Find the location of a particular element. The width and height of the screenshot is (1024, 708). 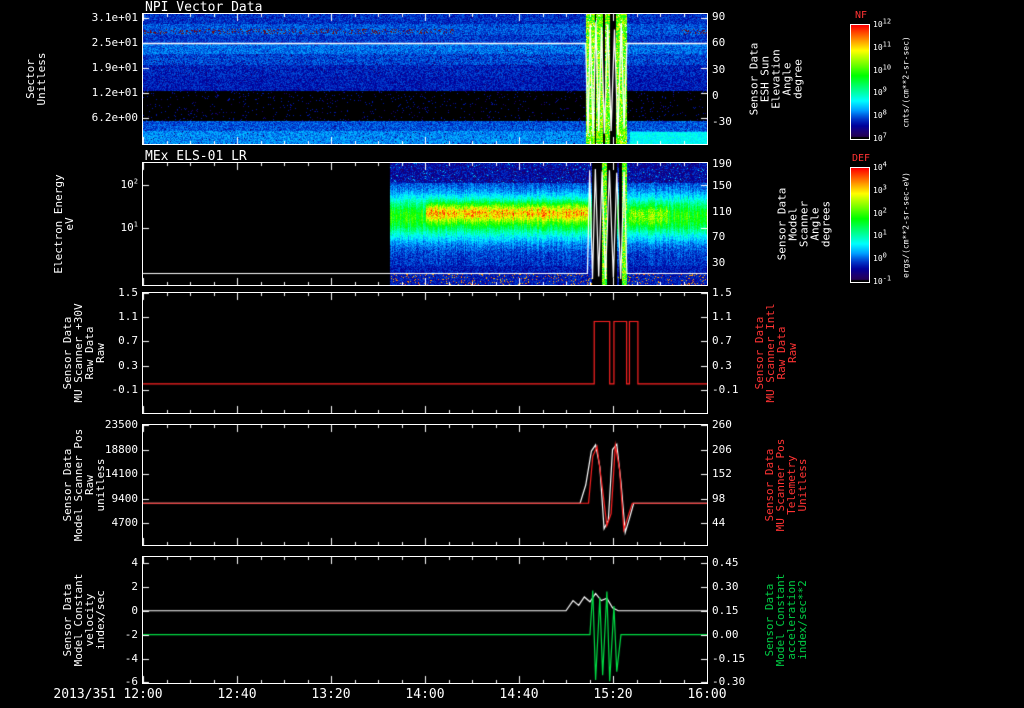

colorbar-NF is located at coordinates (860, 82).